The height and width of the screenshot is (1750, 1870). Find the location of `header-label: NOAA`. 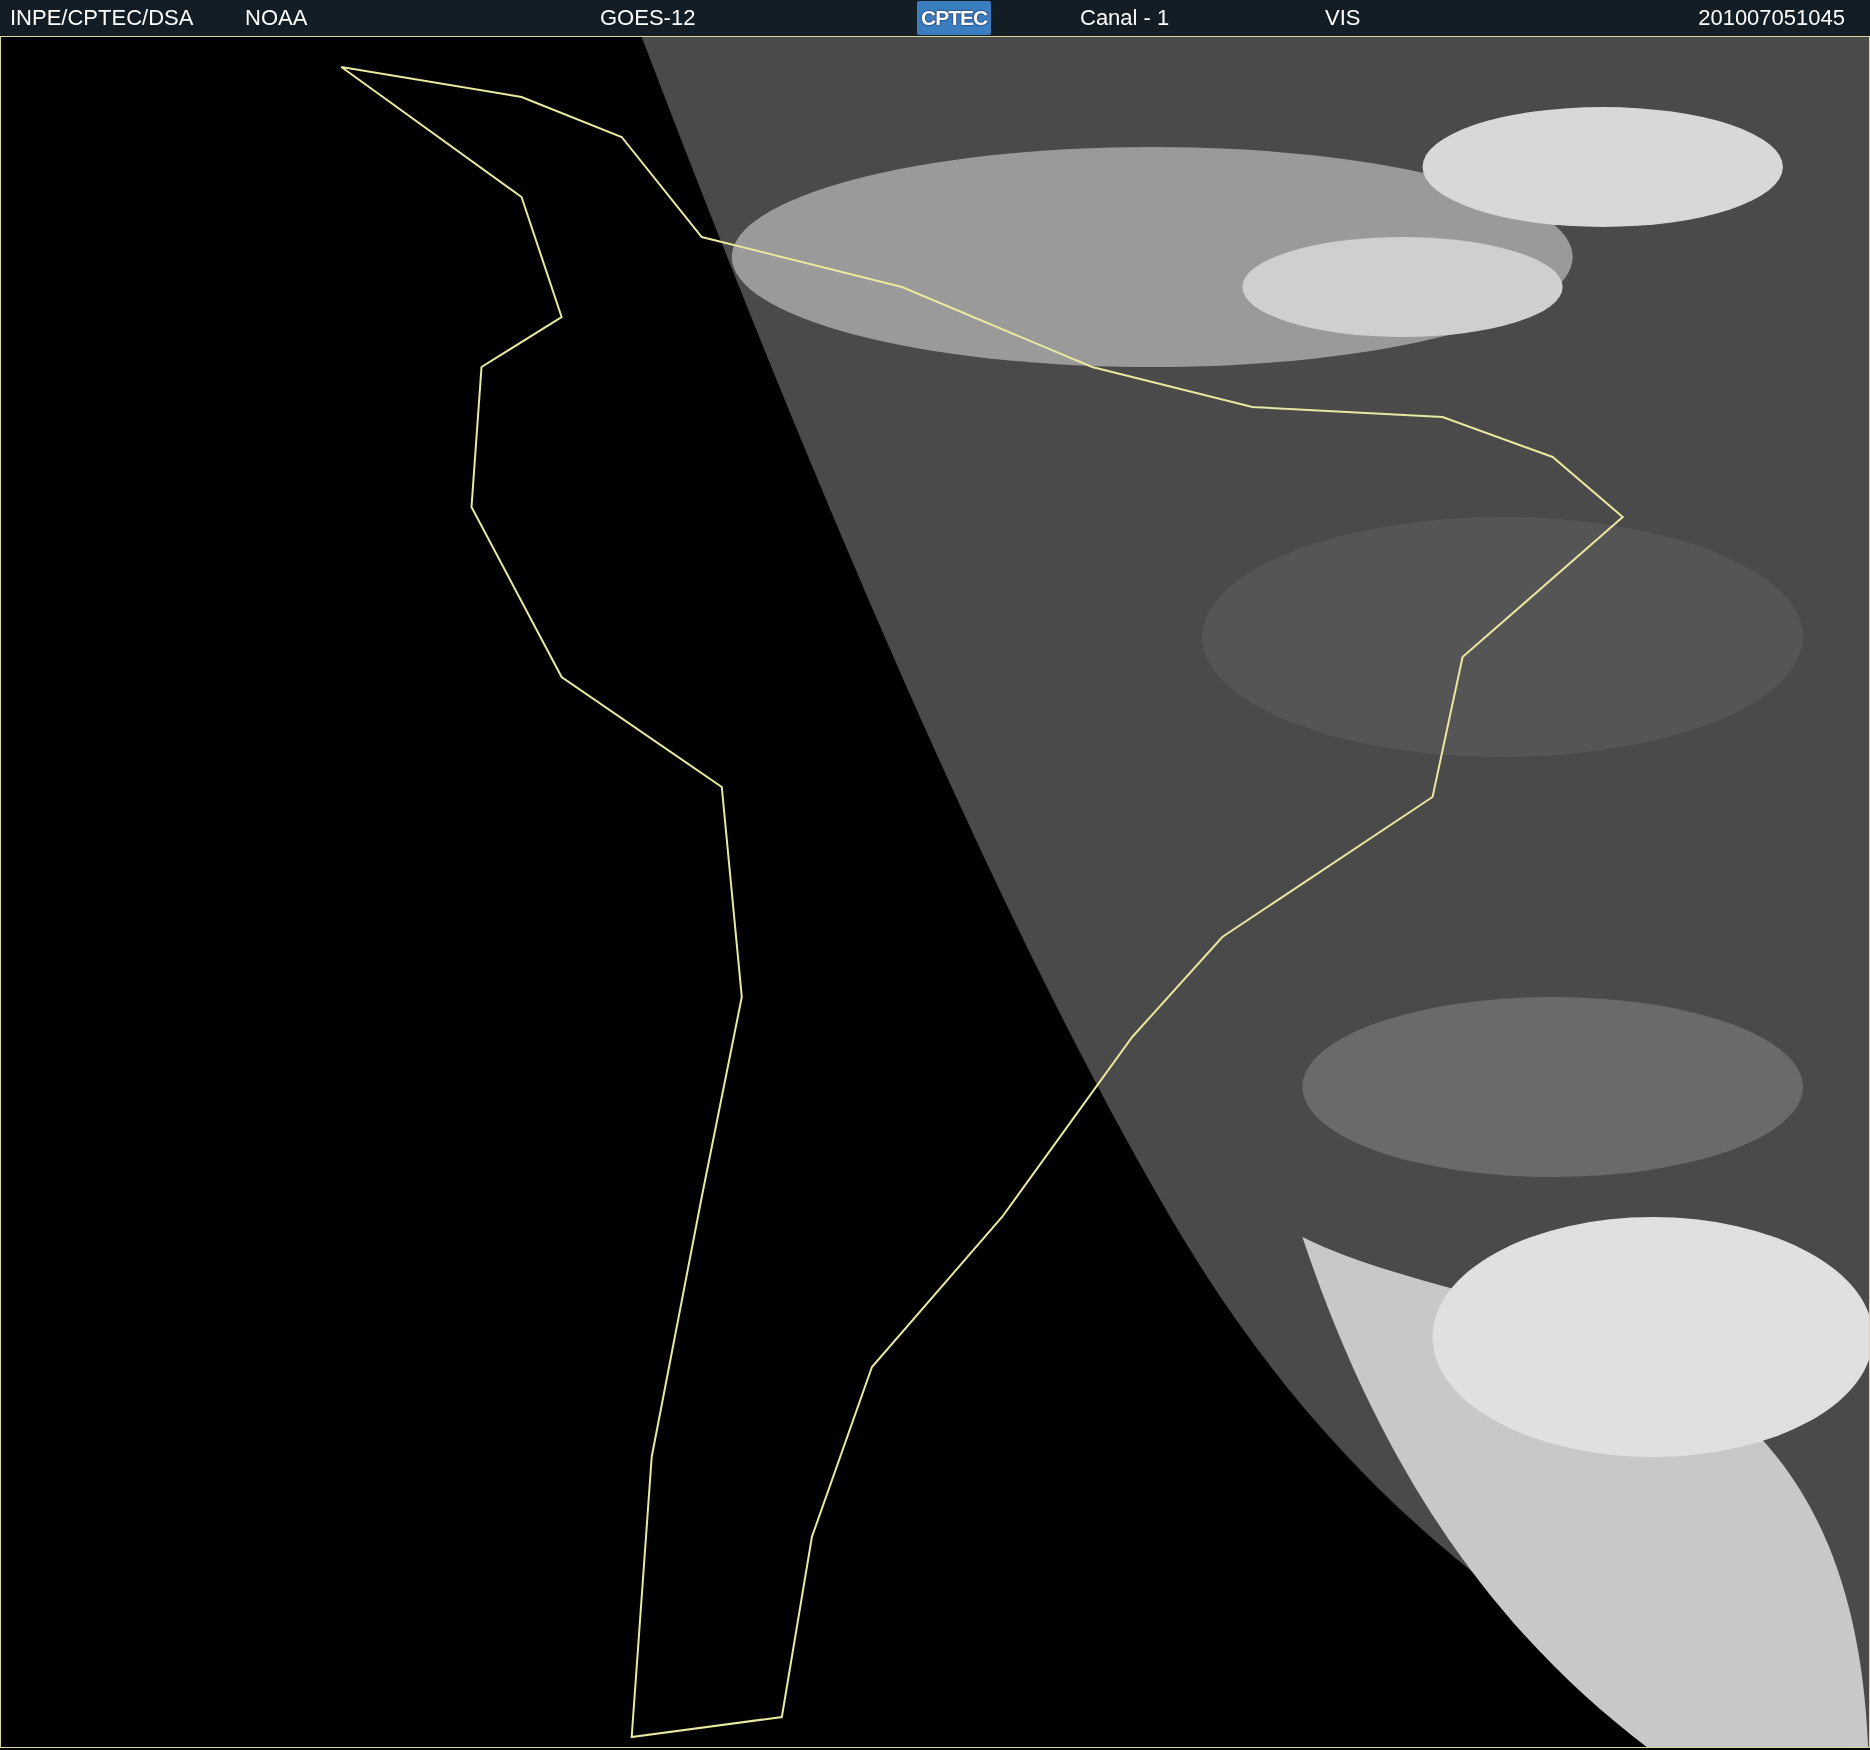

header-label: NOAA is located at coordinates (276, 18).